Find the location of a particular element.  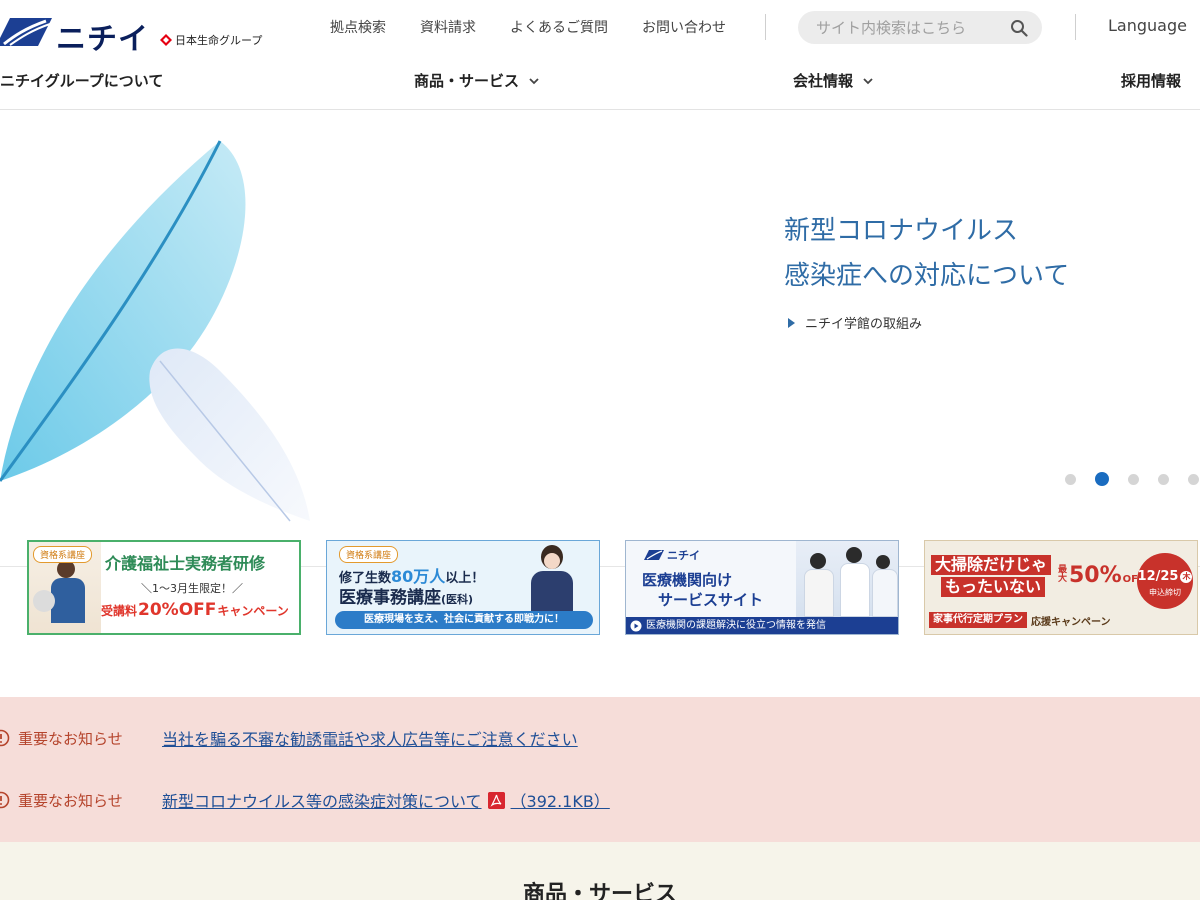

banner-line1: 大掃除だけじゃ is located at coordinates (991, 565).